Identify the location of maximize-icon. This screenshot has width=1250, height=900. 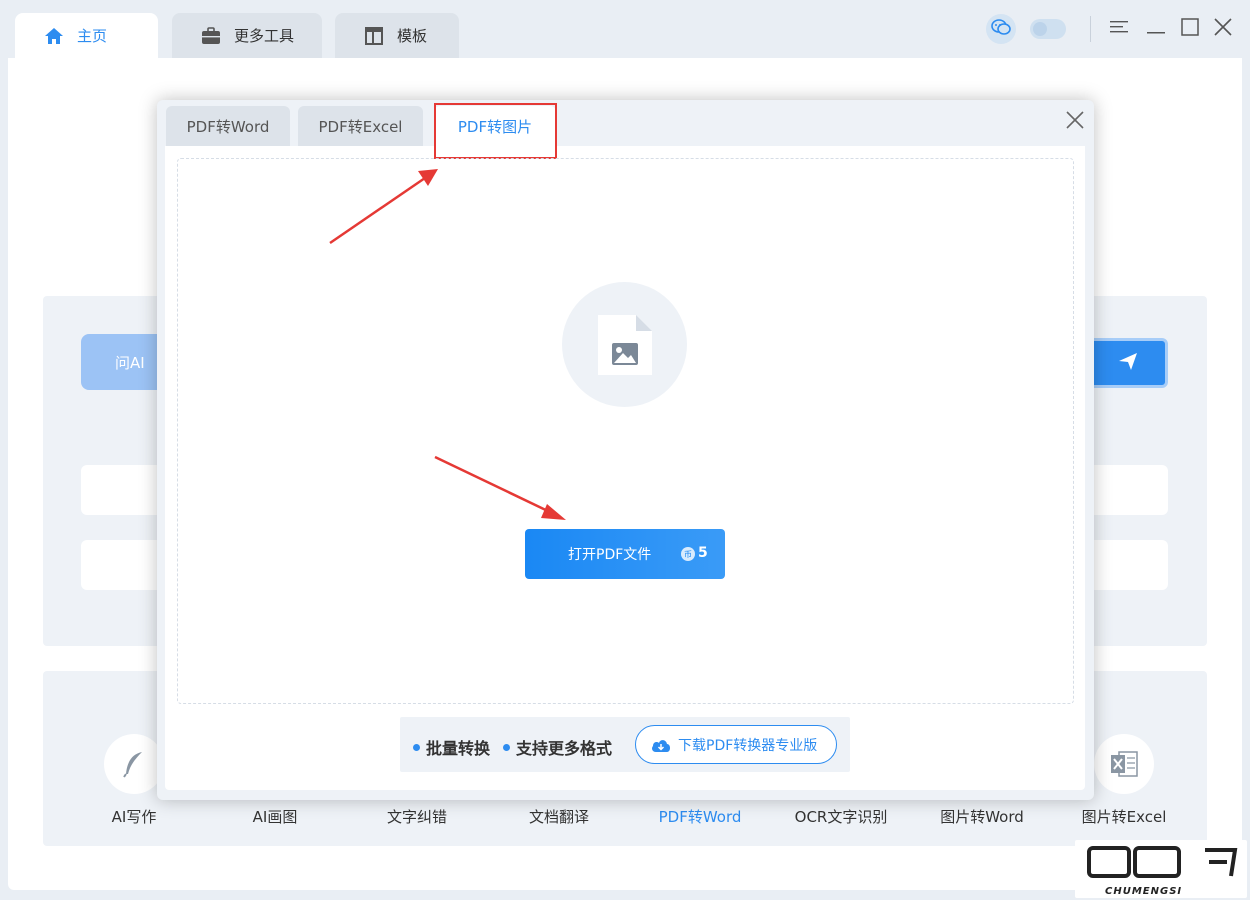
(1190, 29).